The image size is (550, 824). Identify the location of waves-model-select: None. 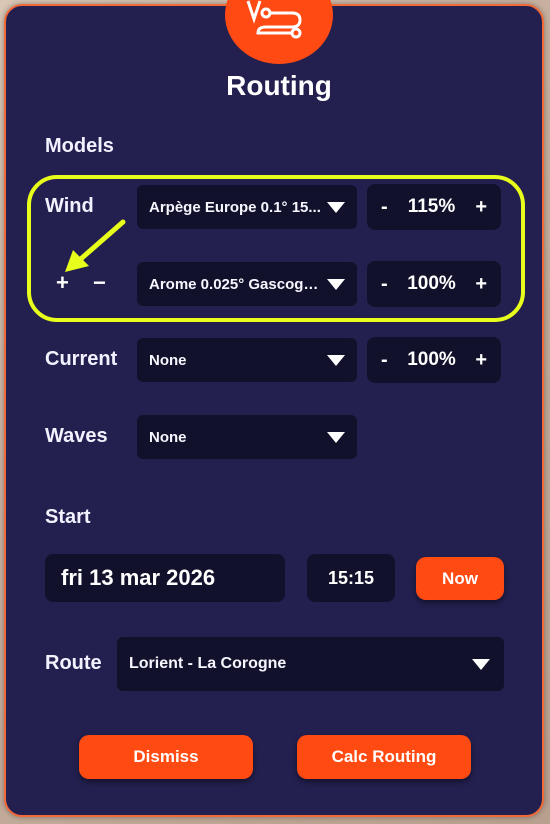
(247, 437).